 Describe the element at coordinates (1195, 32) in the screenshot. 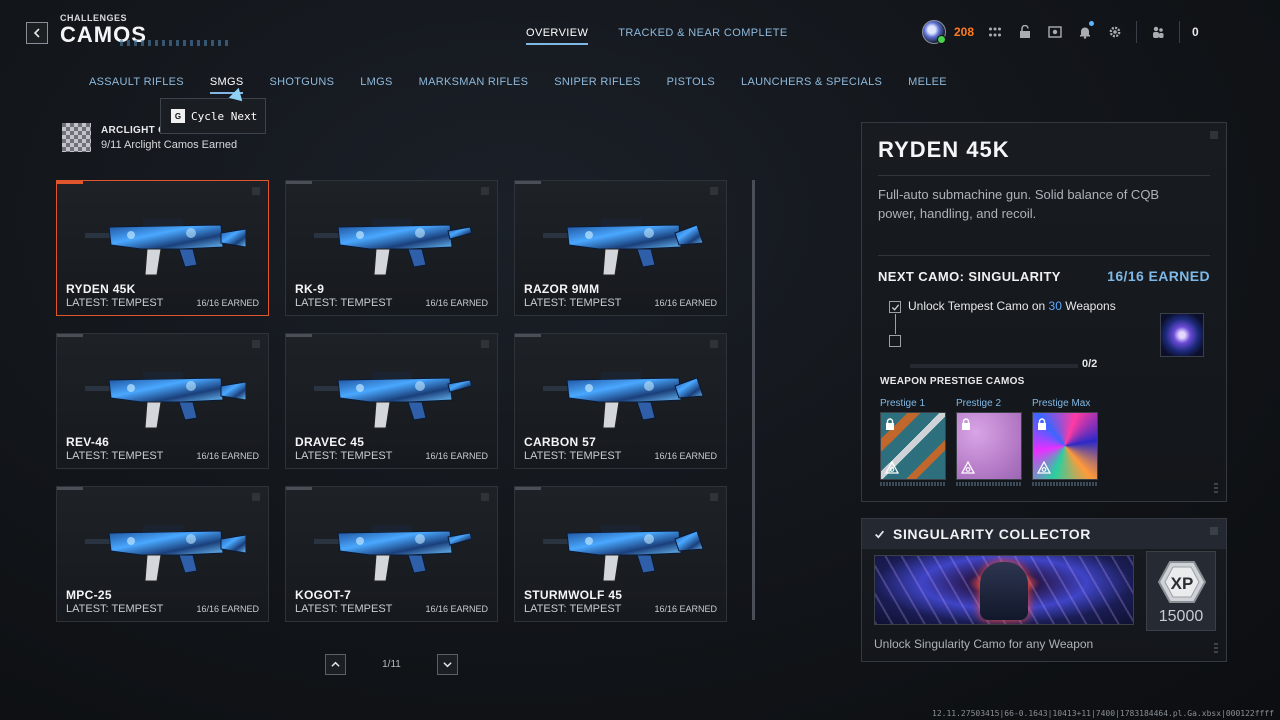

I see `party-count: 0` at that location.